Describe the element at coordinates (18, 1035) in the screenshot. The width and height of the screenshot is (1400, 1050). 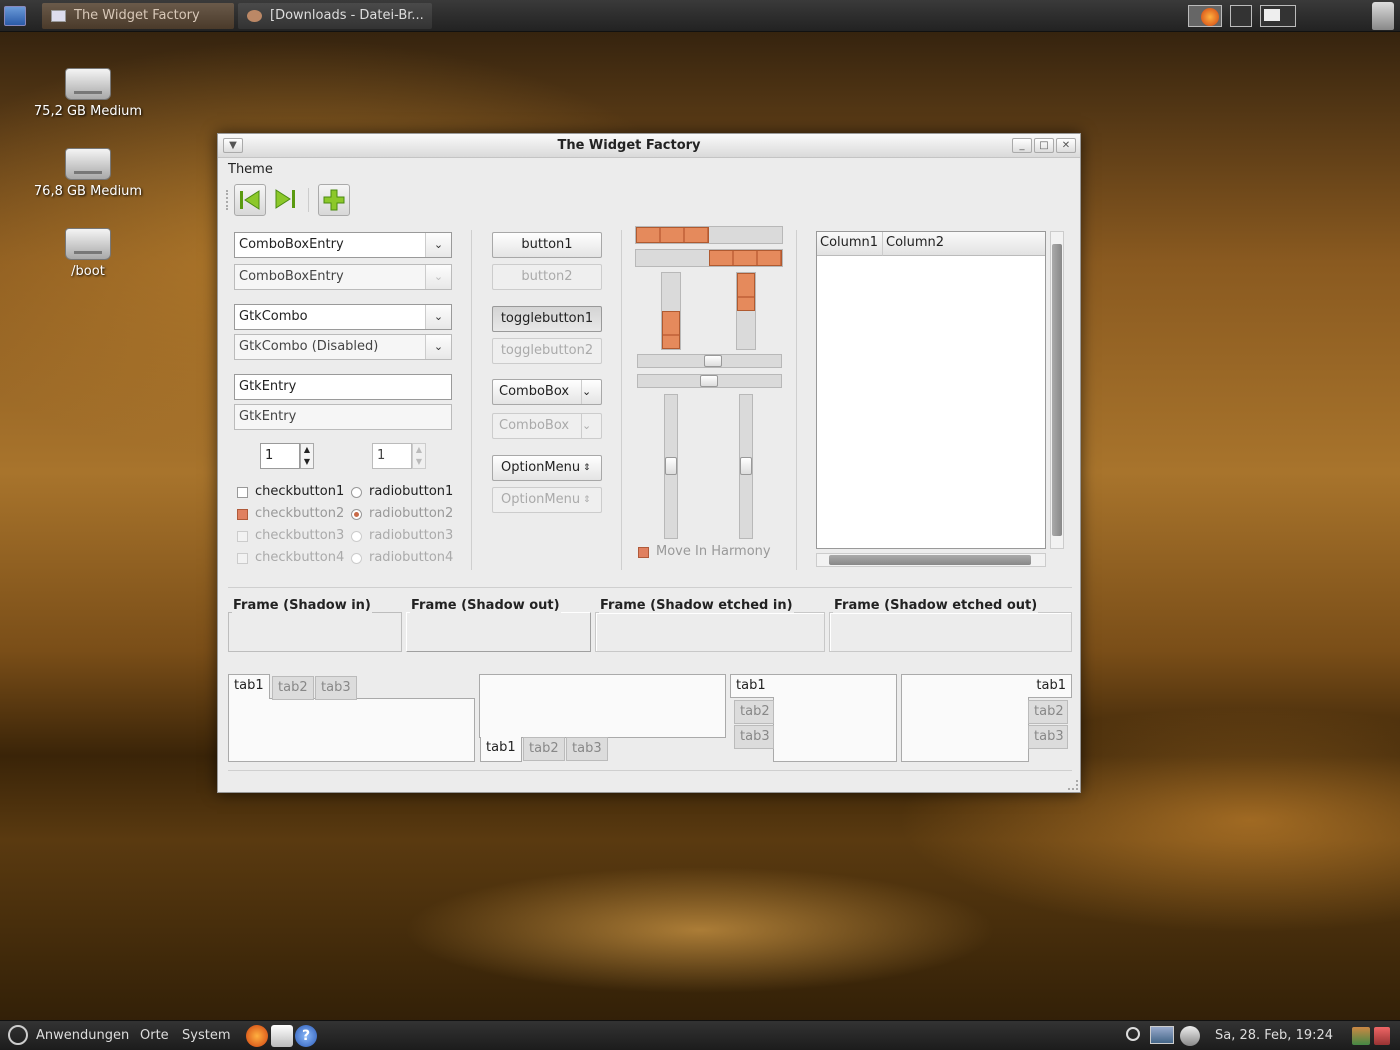
I see `distro-logo-icon` at that location.